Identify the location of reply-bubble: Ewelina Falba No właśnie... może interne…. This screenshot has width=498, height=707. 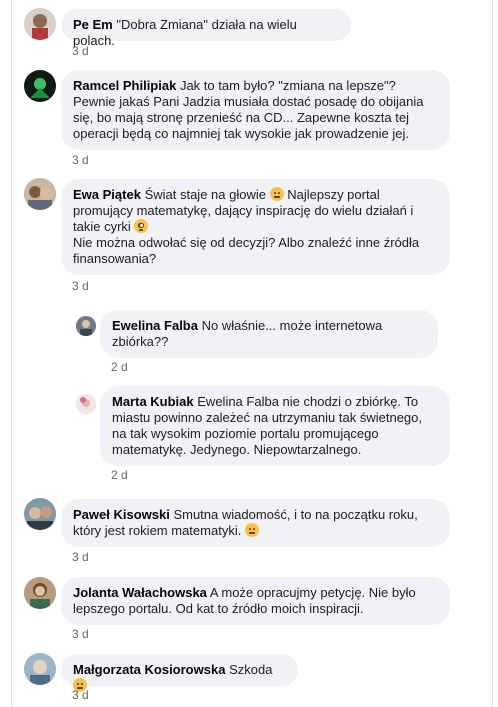
(269, 334).